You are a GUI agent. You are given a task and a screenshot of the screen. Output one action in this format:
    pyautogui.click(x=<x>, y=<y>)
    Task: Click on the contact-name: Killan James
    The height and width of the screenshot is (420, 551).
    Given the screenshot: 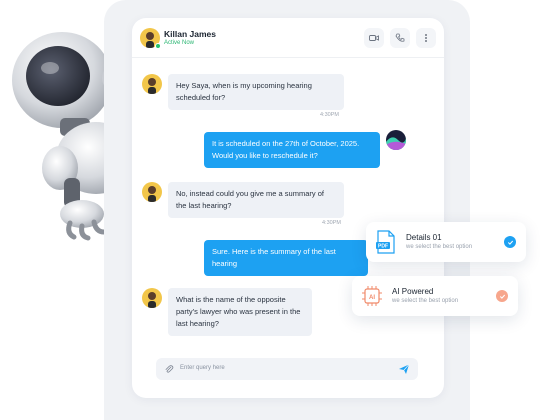 What is the action you would take?
    pyautogui.click(x=190, y=34)
    